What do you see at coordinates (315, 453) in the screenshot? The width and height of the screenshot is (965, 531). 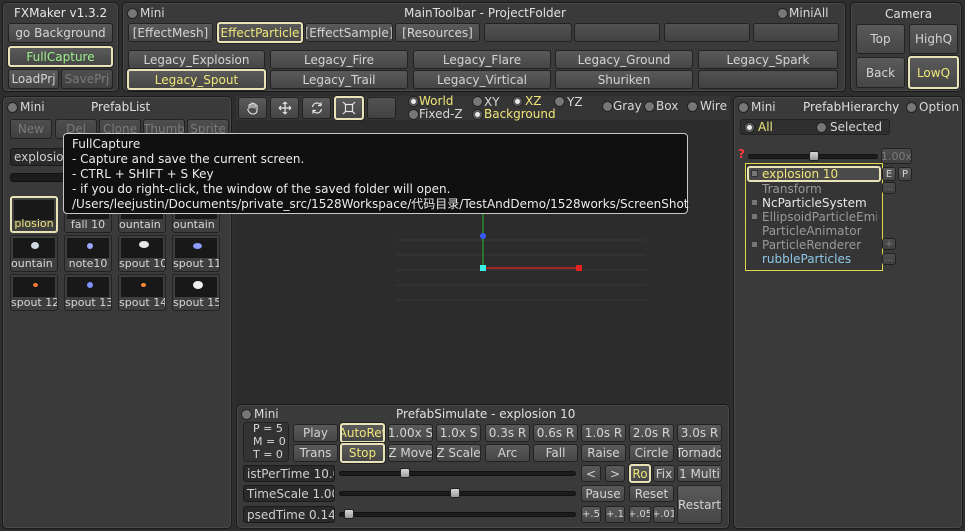 I see `trans-button: Trans` at bounding box center [315, 453].